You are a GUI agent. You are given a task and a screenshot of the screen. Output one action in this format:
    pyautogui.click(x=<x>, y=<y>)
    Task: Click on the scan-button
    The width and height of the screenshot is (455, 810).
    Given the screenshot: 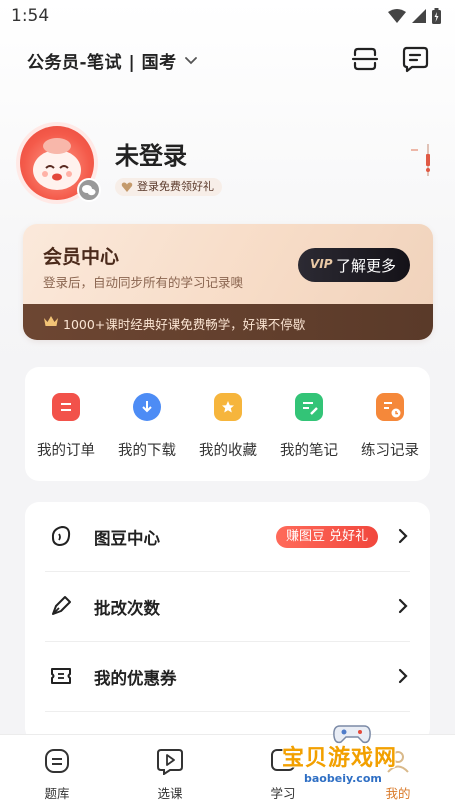 What is the action you would take?
    pyautogui.click(x=365, y=59)
    